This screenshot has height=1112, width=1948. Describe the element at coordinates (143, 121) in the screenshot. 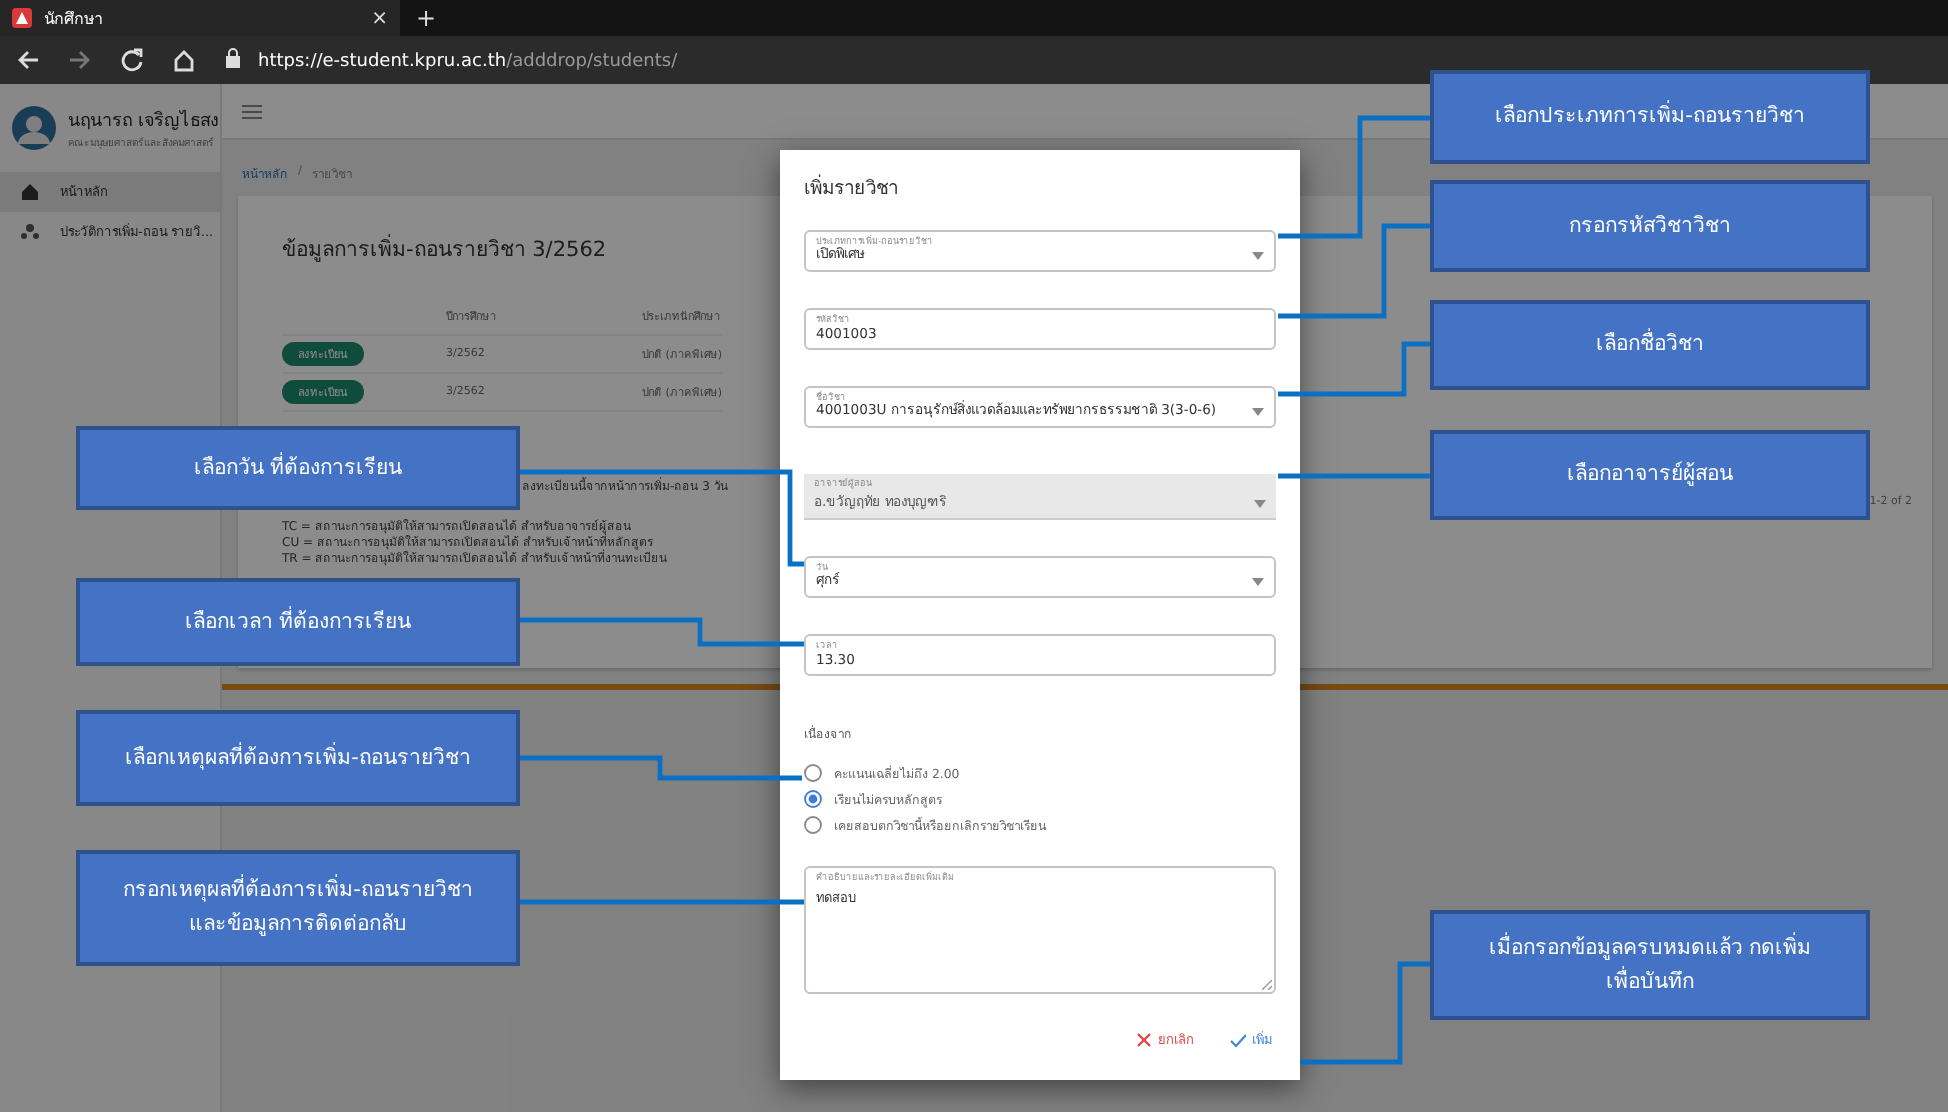

I see `user-name: นฤนารถ เจริญไธสง` at that location.